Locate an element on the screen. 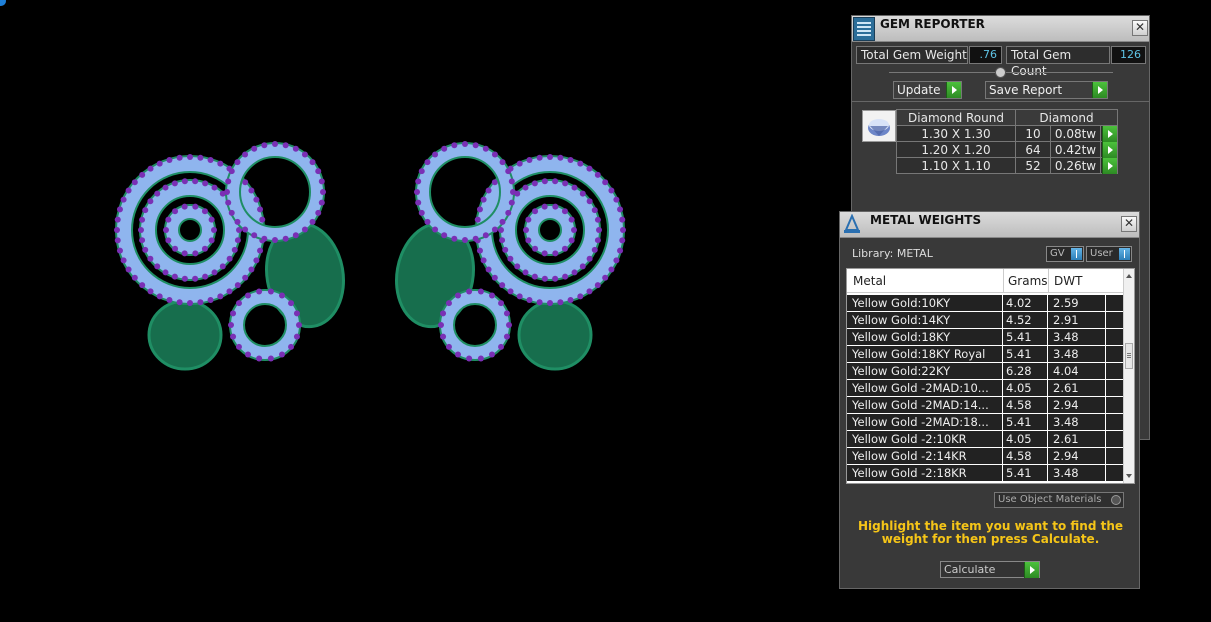 The height and width of the screenshot is (622, 1211). metal-table-row: Yellow Gold:18KY Royal 5.41 3.48 is located at coordinates (986, 354).